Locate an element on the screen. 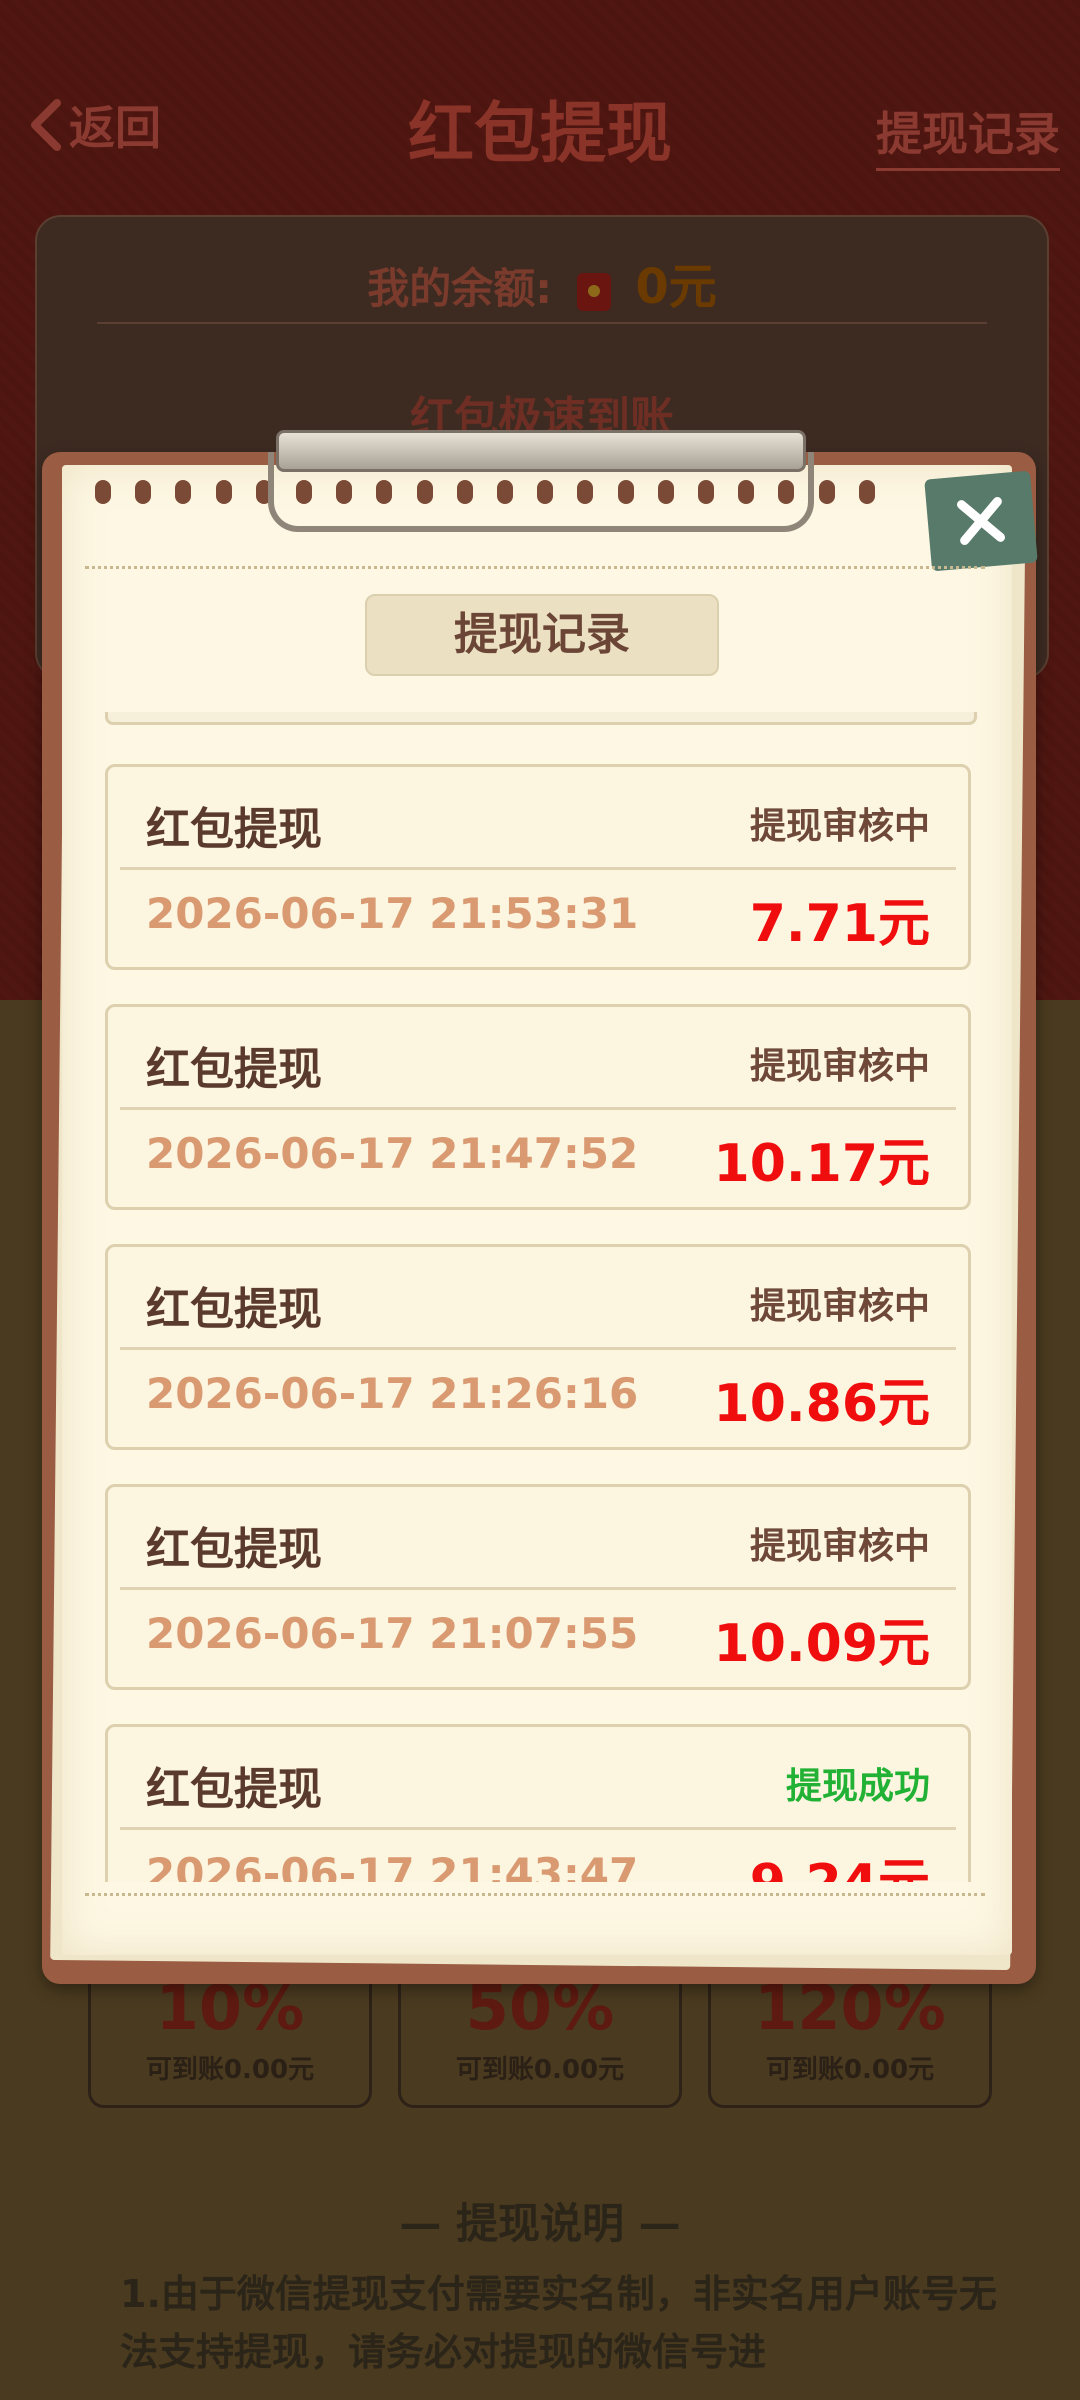  record-card: 红包提现 提现审核中 2026-06-17 21:47:52 10.17元 is located at coordinates (538, 1107).